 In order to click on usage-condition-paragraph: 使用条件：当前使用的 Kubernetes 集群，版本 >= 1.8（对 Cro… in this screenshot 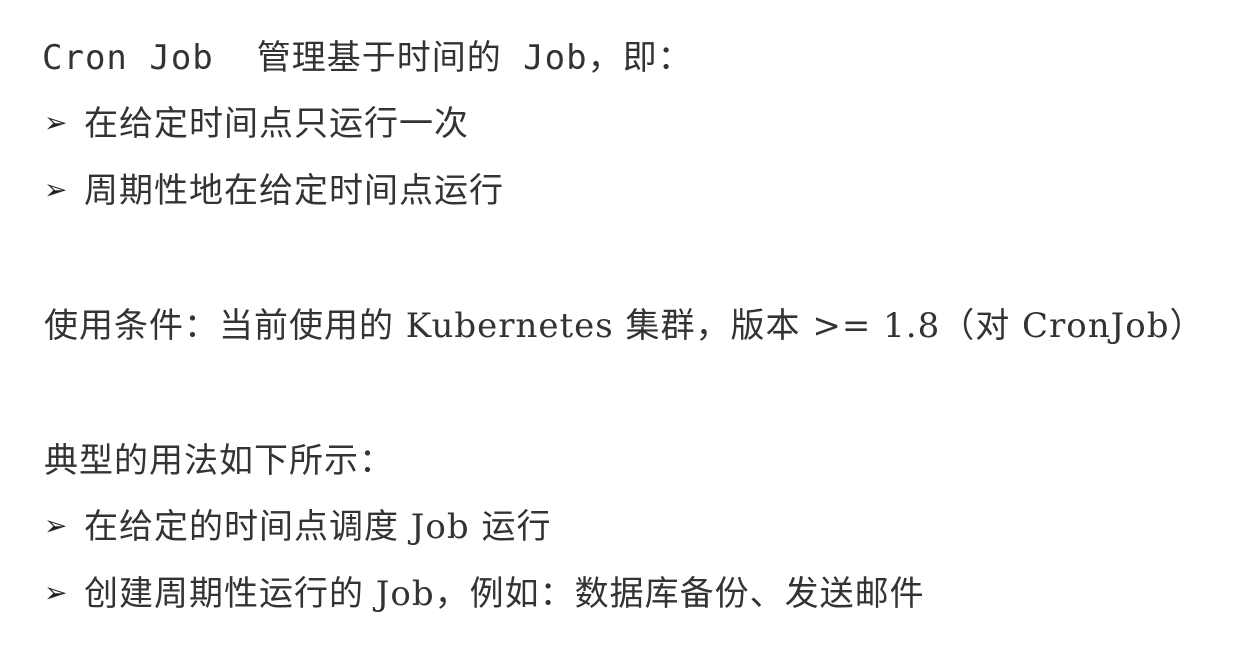, I will do `click(624, 326)`.